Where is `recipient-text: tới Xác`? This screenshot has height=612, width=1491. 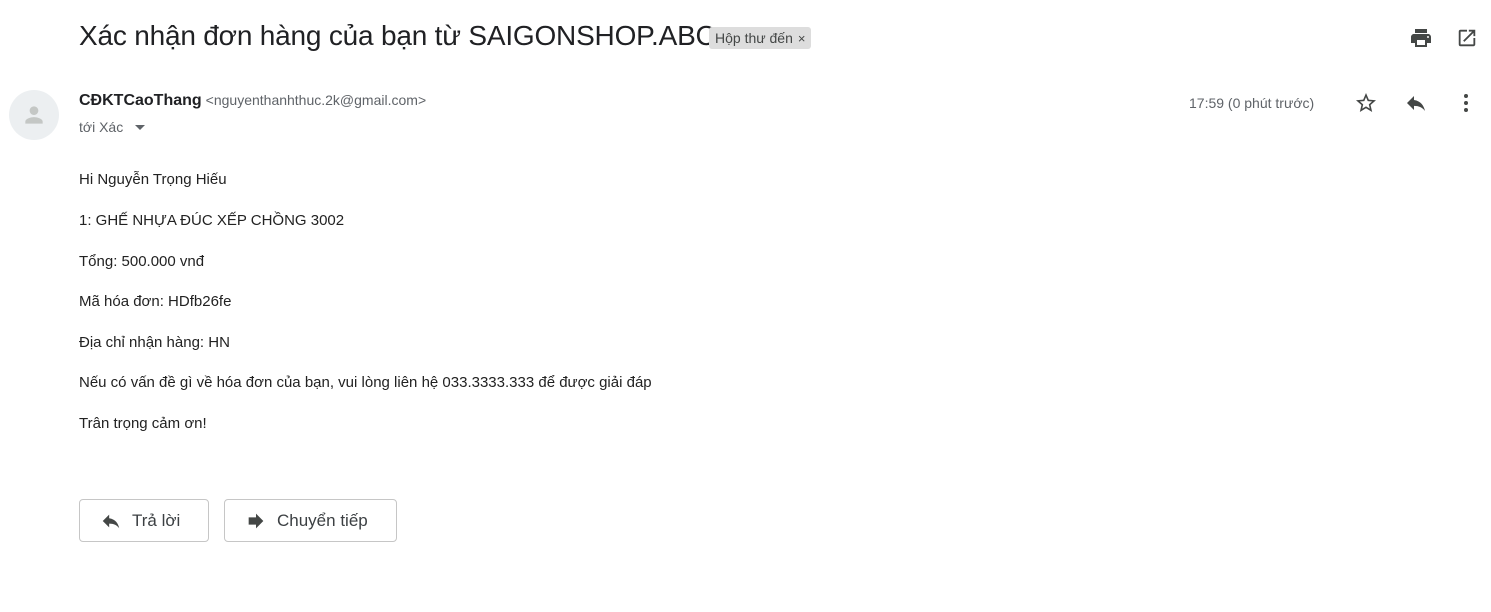 recipient-text: tới Xác is located at coordinates (101, 127).